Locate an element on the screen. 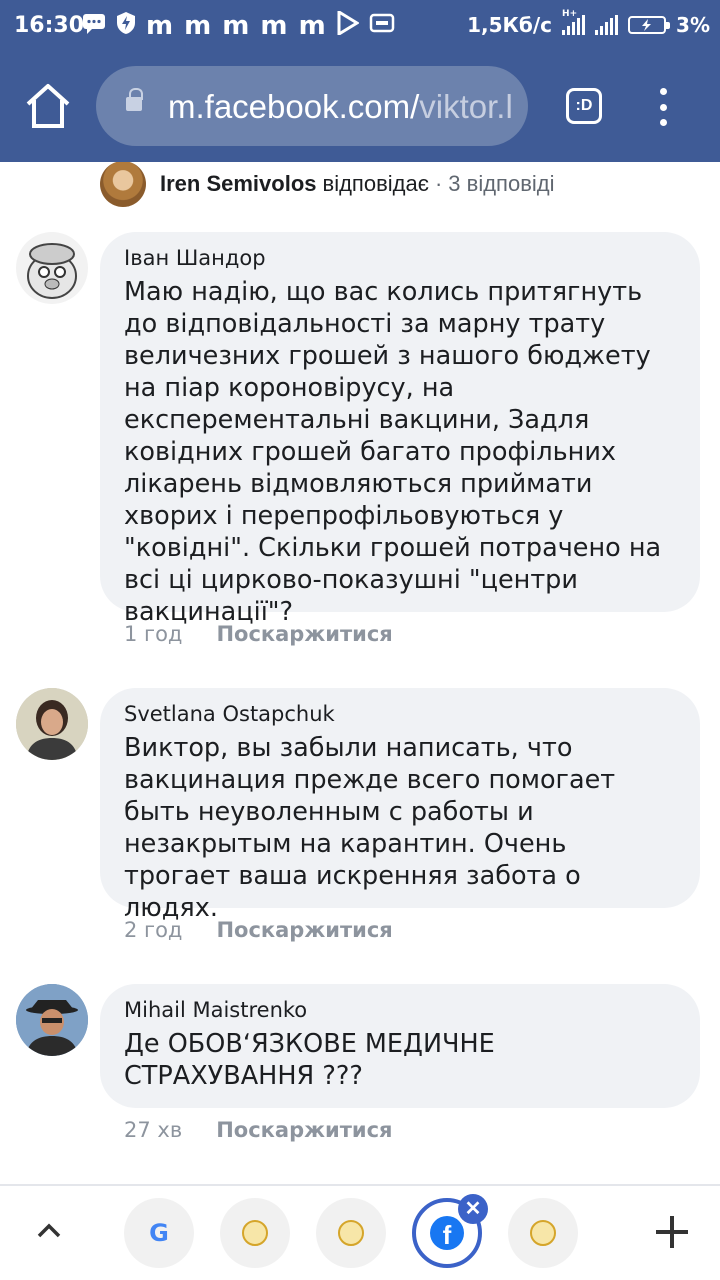  reply-thread-header: Iren Semivolos відповідає · 3 відповіді is located at coordinates (327, 184).